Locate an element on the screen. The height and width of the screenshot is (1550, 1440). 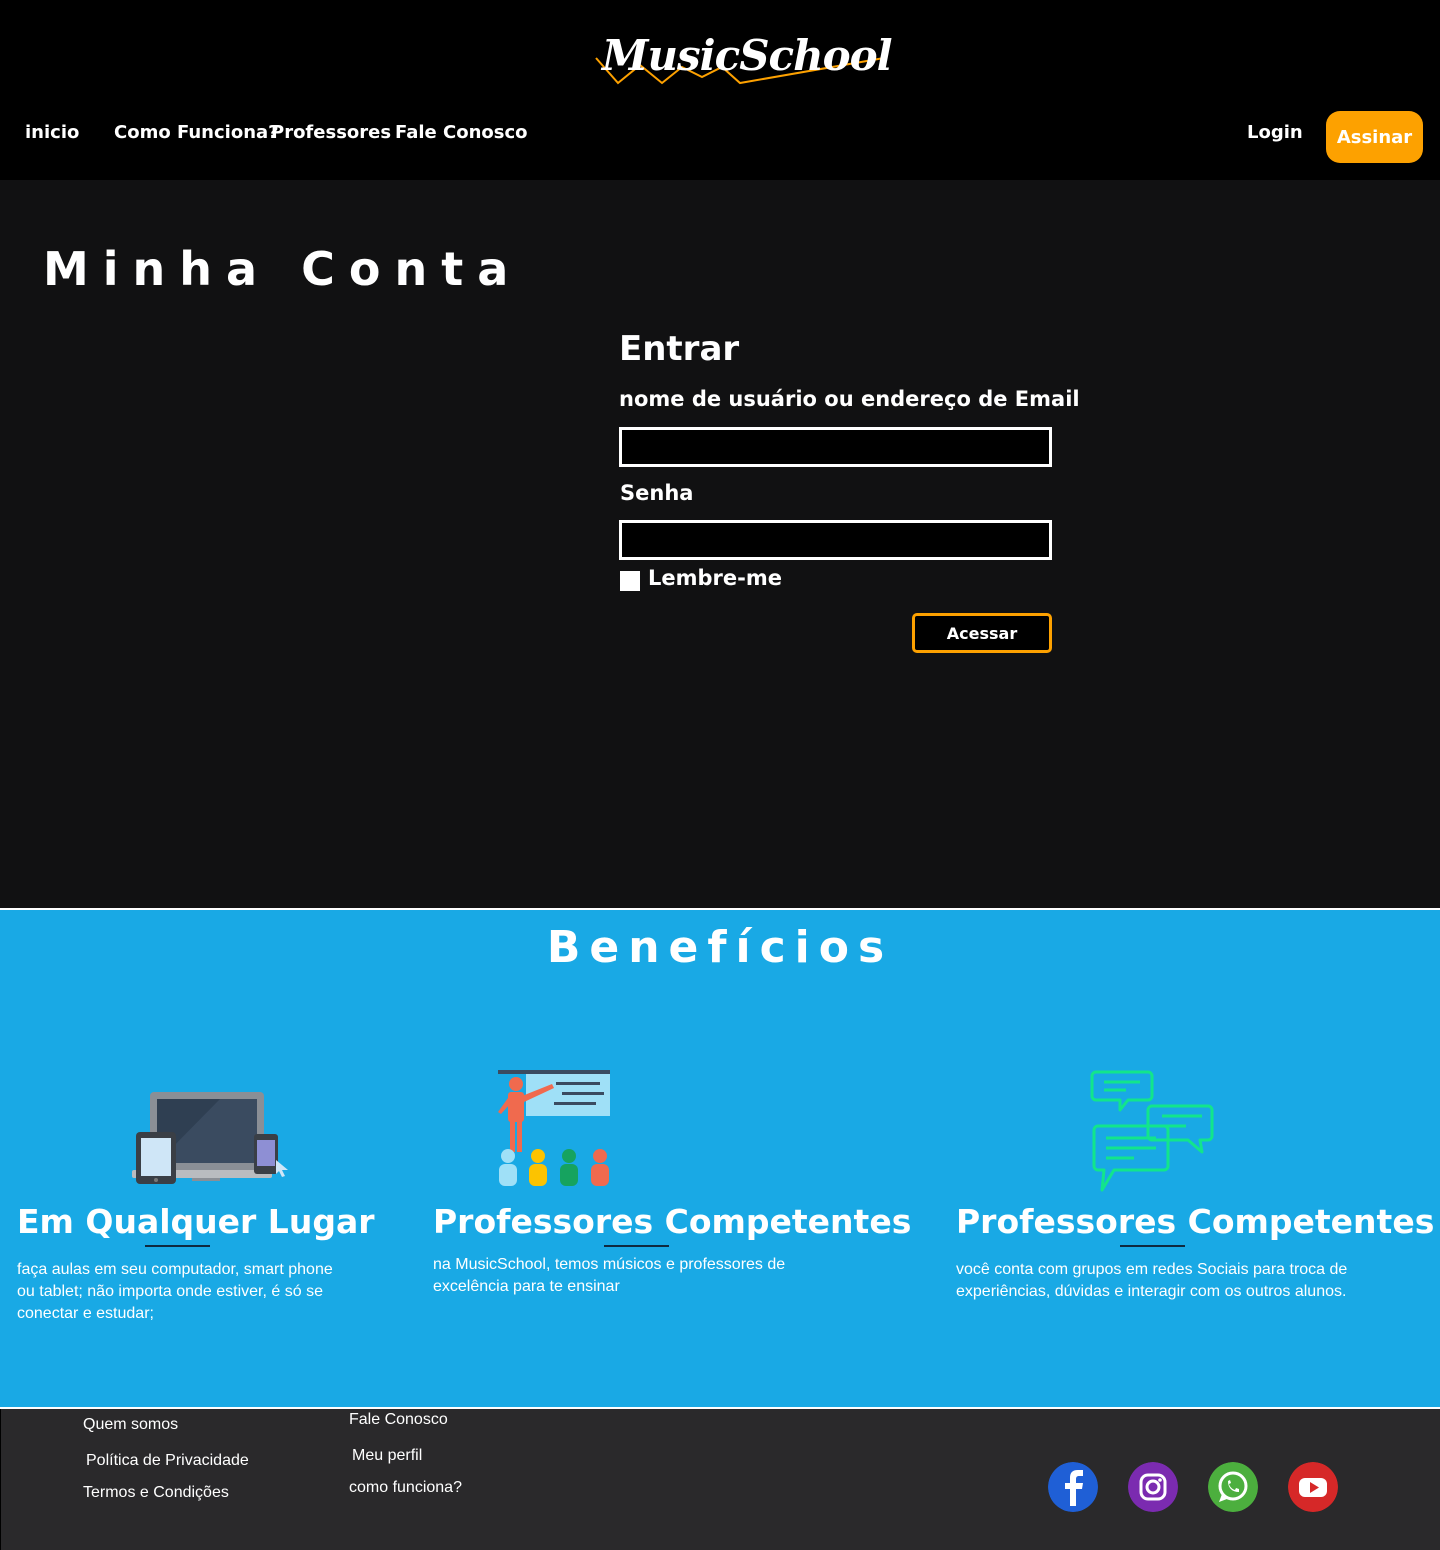
username-input is located at coordinates (835, 447).